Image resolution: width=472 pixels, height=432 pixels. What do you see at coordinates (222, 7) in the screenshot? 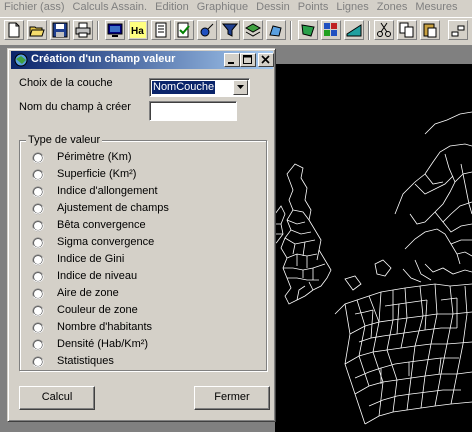
I see `menu-graphique: Graphique` at bounding box center [222, 7].